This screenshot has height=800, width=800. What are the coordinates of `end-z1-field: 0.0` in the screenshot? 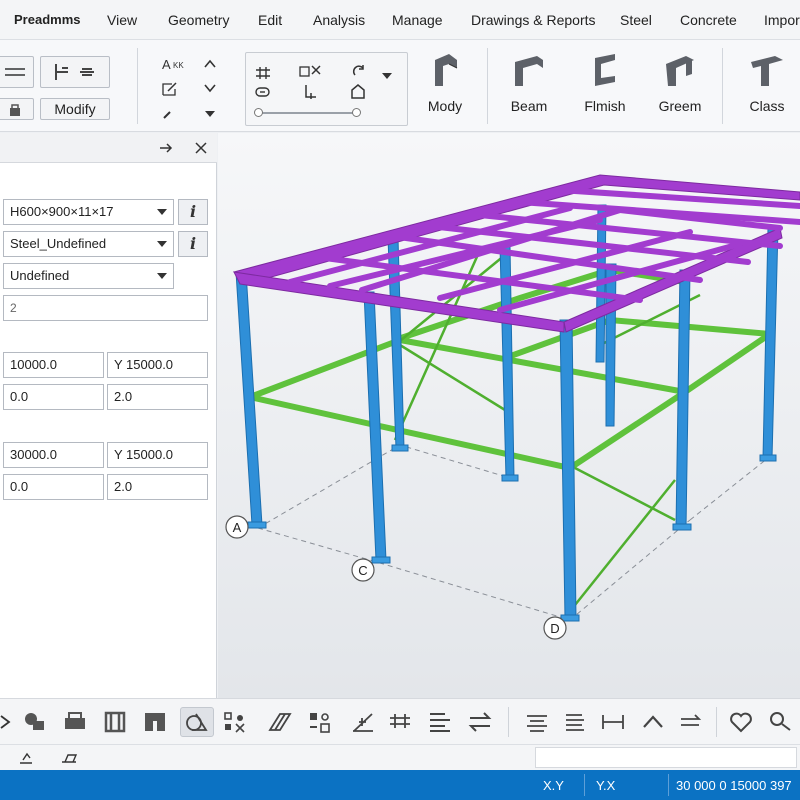 It's located at (53, 487).